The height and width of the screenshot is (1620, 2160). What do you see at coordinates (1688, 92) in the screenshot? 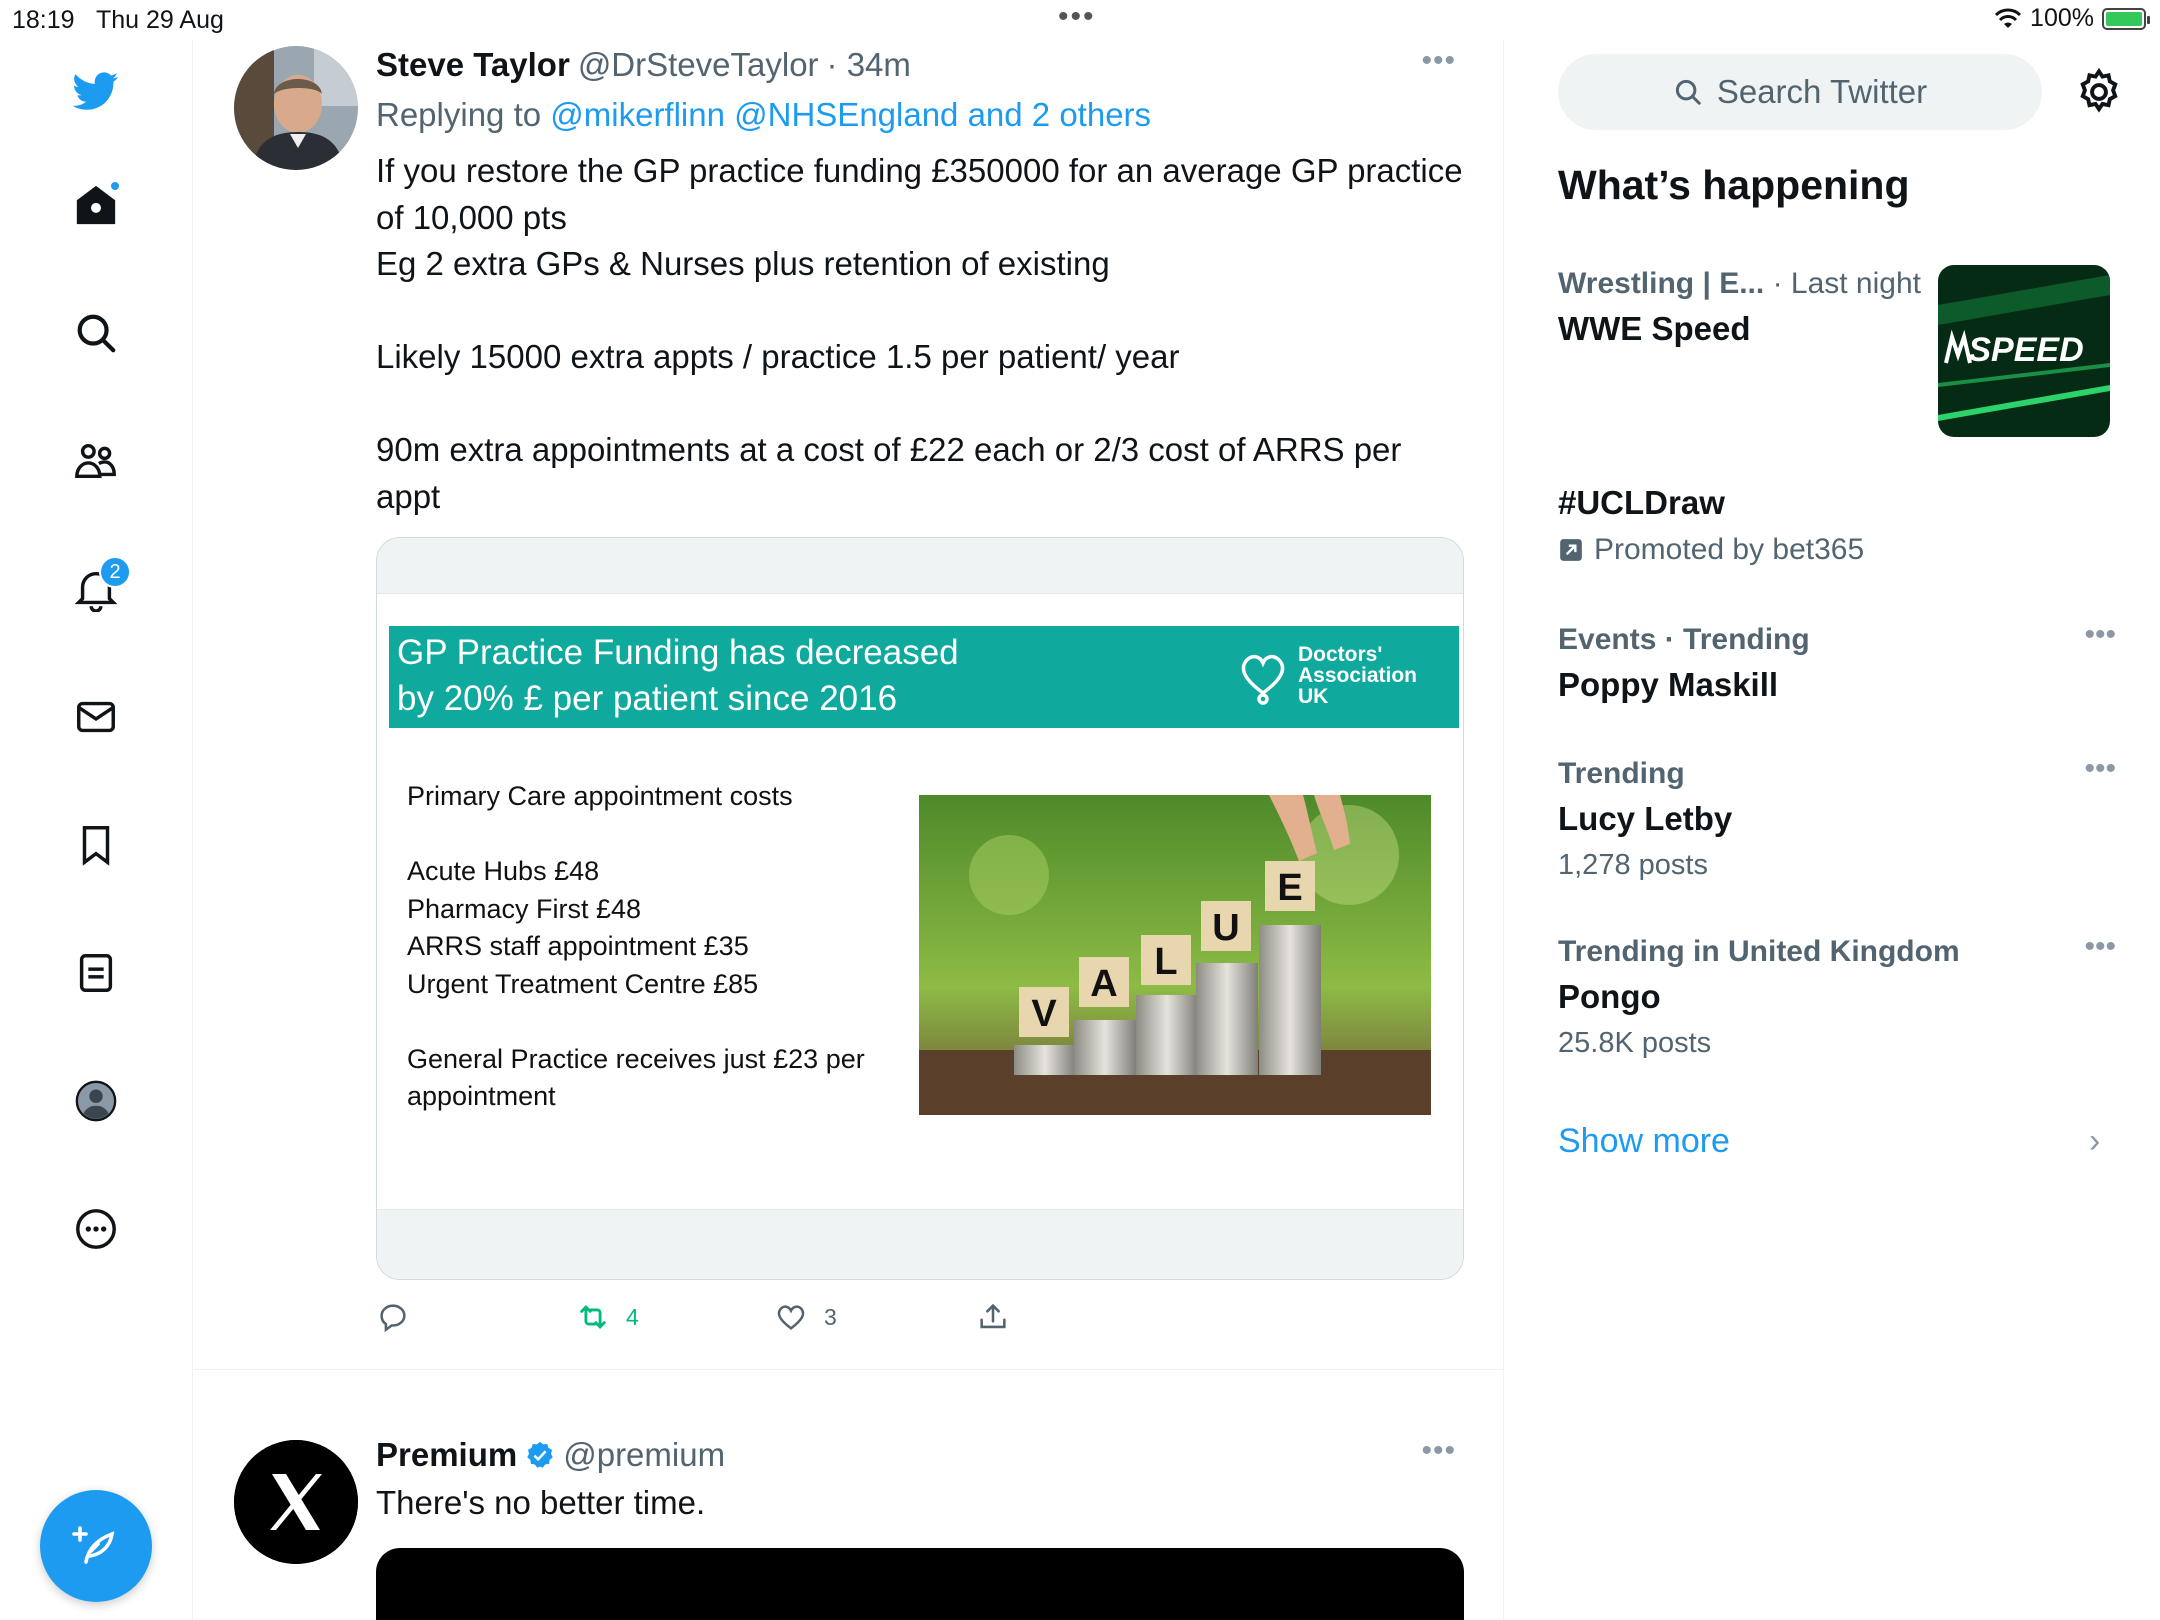
I see `search-icon` at bounding box center [1688, 92].